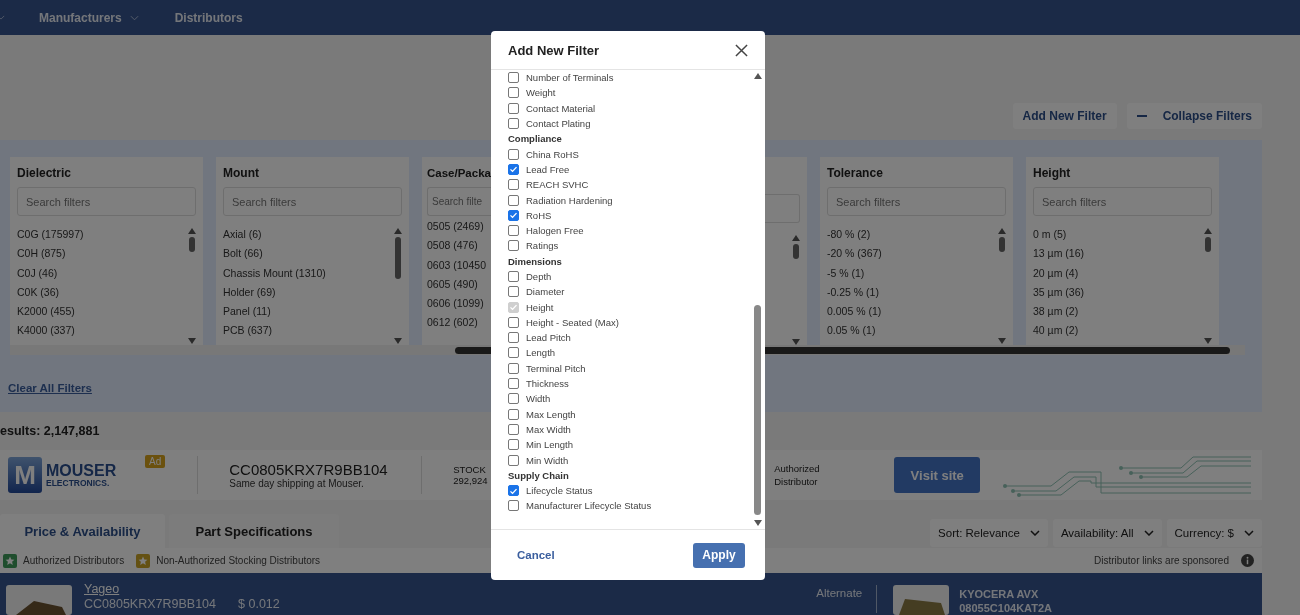 The width and height of the screenshot is (1300, 615). Describe the element at coordinates (1052, 173) in the screenshot. I see `filter-title: Height` at that location.